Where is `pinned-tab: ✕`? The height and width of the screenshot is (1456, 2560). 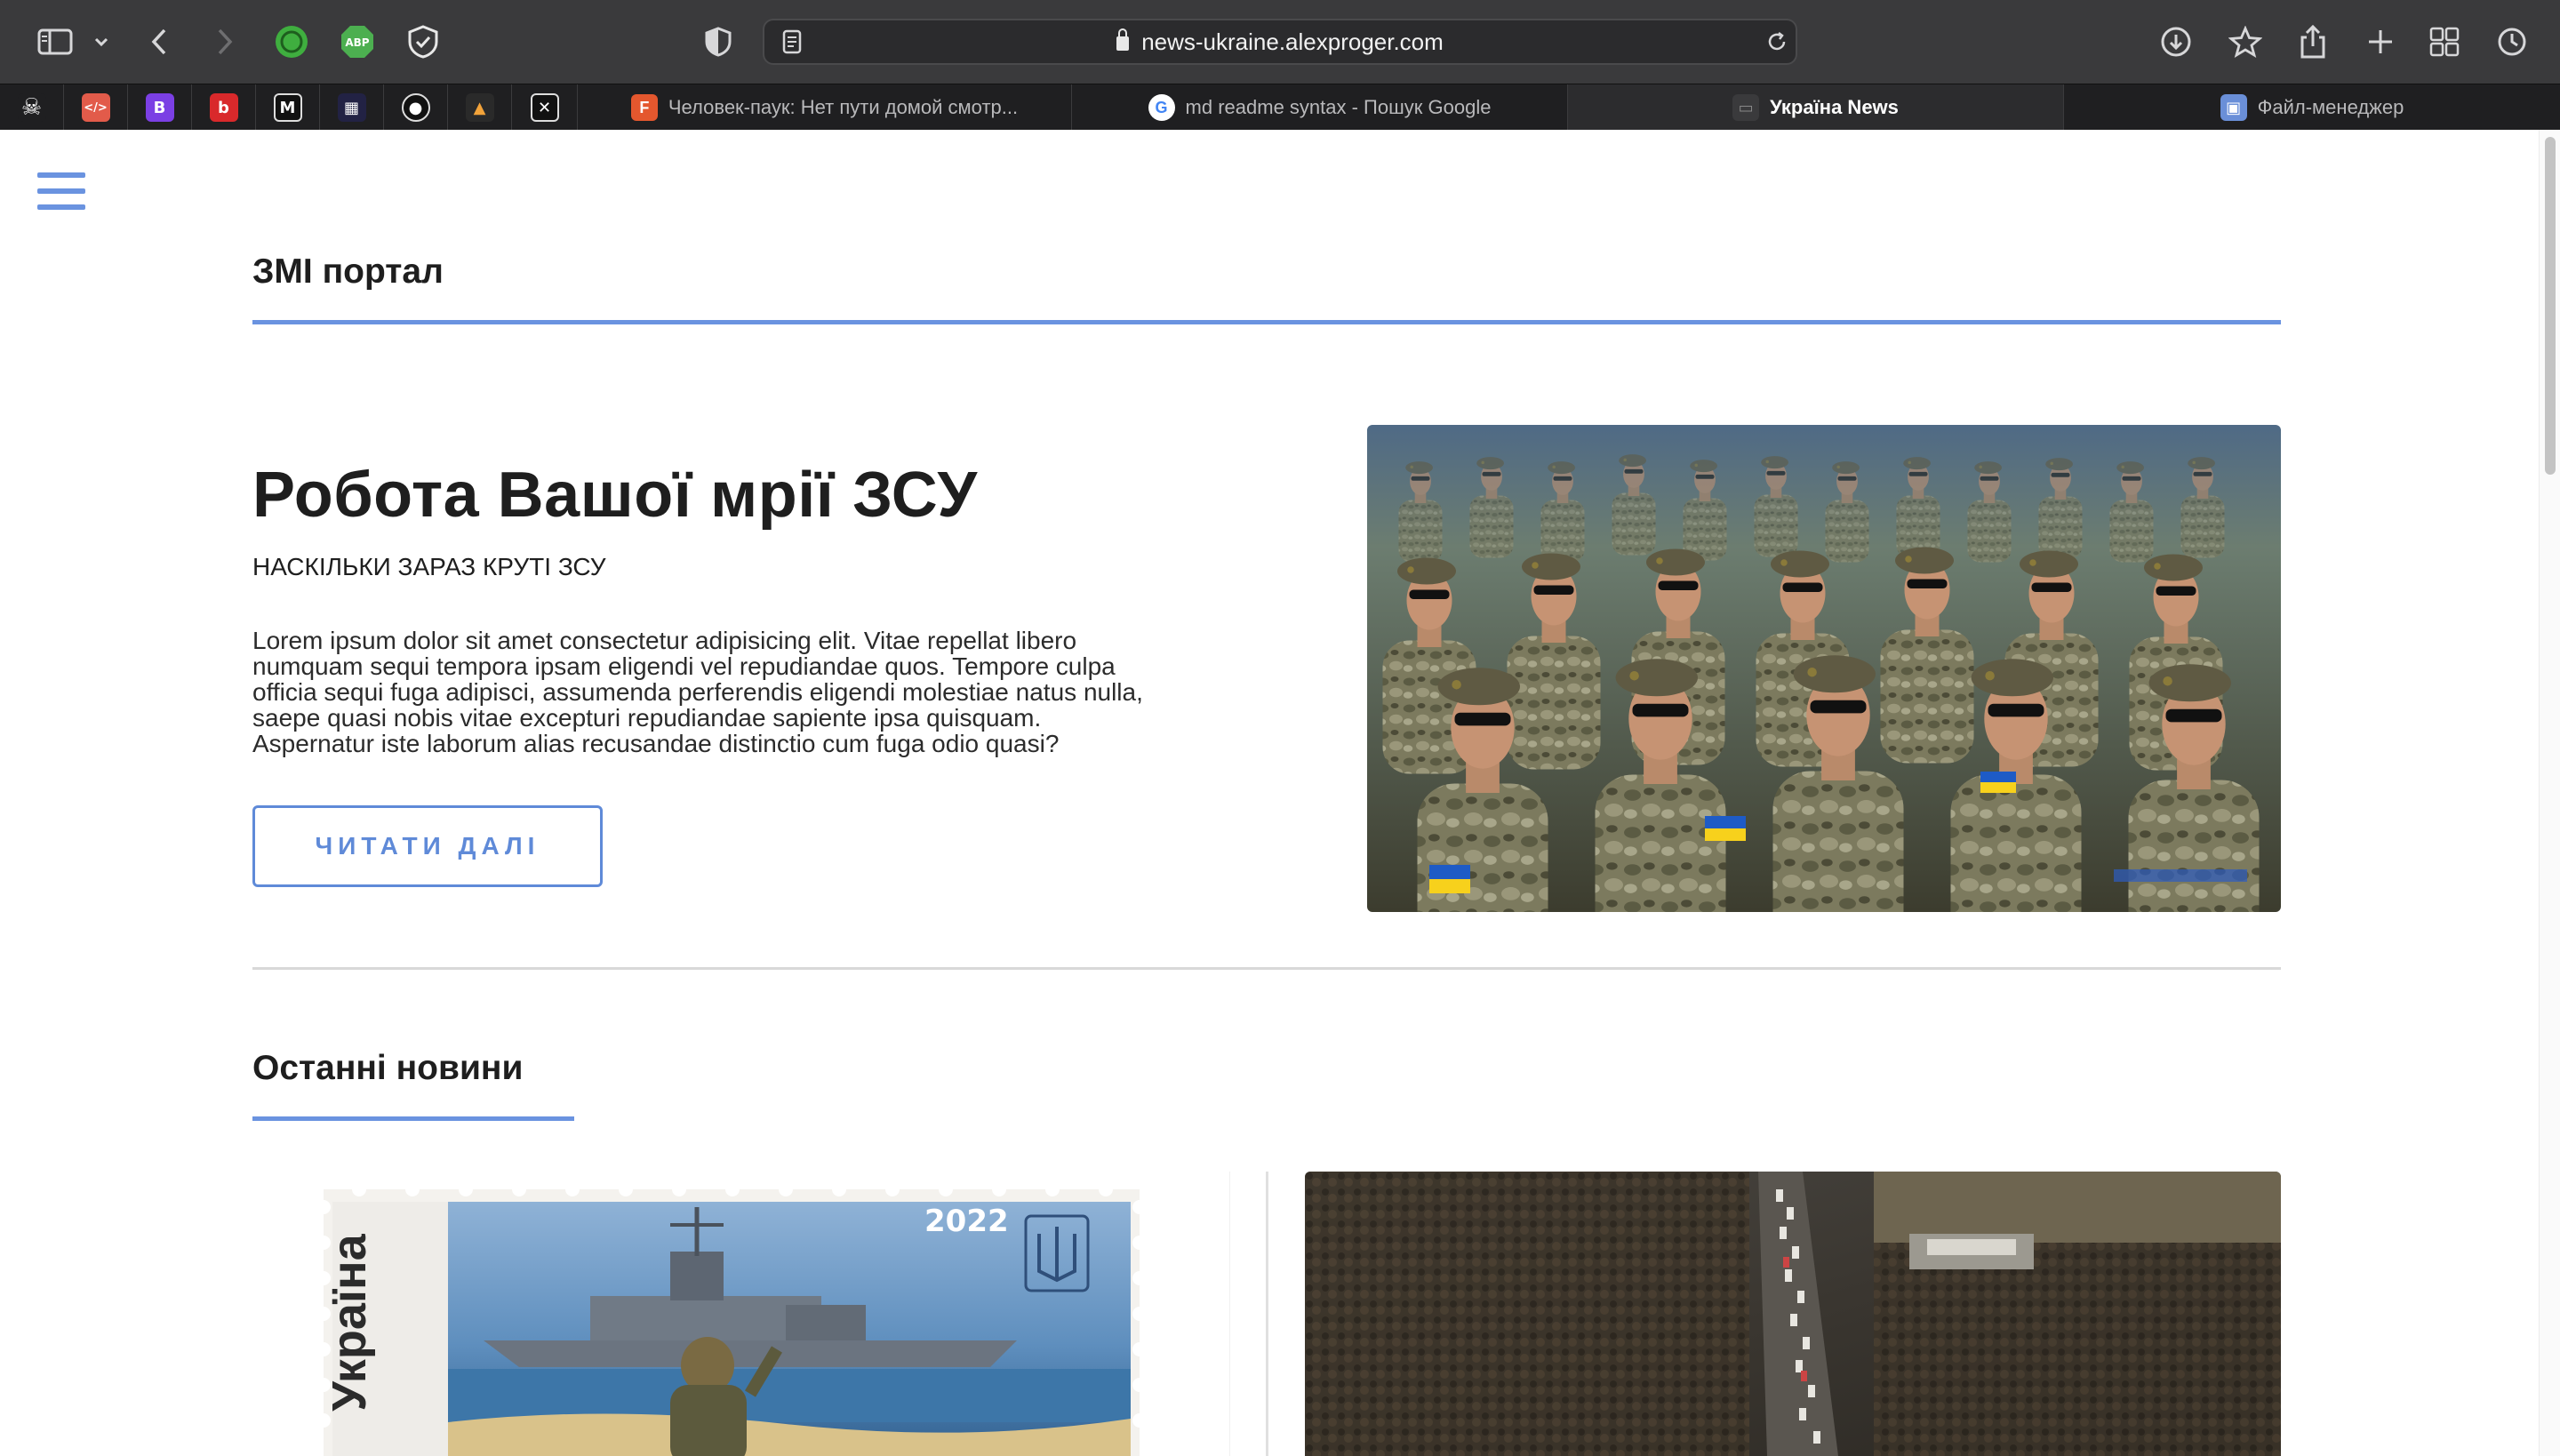 pinned-tab: ✕ is located at coordinates (545, 107).